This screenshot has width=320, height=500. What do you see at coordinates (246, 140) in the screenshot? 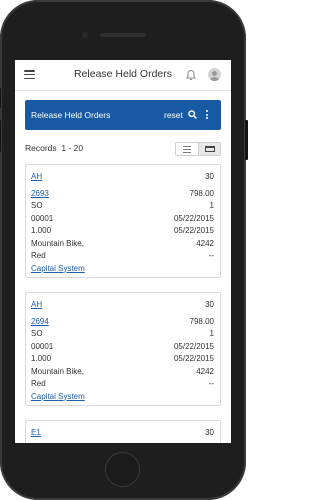
I see `power-button` at bounding box center [246, 140].